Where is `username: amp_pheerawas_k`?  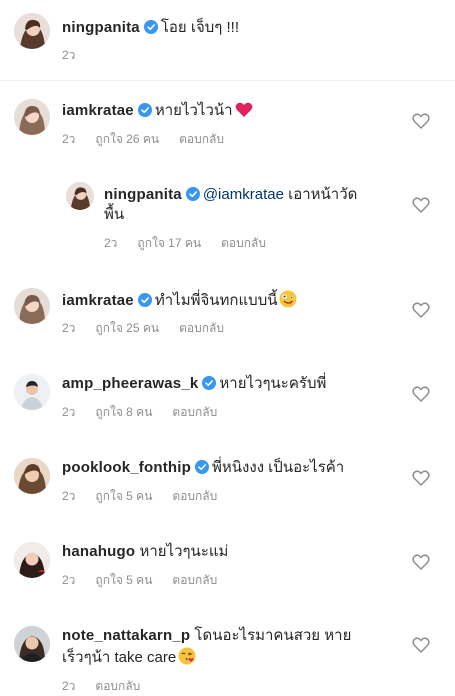 username: amp_pheerawas_k is located at coordinates (130, 383).